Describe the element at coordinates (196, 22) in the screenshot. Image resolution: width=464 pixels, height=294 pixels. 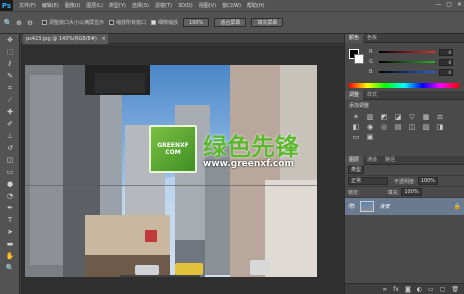
I see `zoom-100-button: 100%` at that location.